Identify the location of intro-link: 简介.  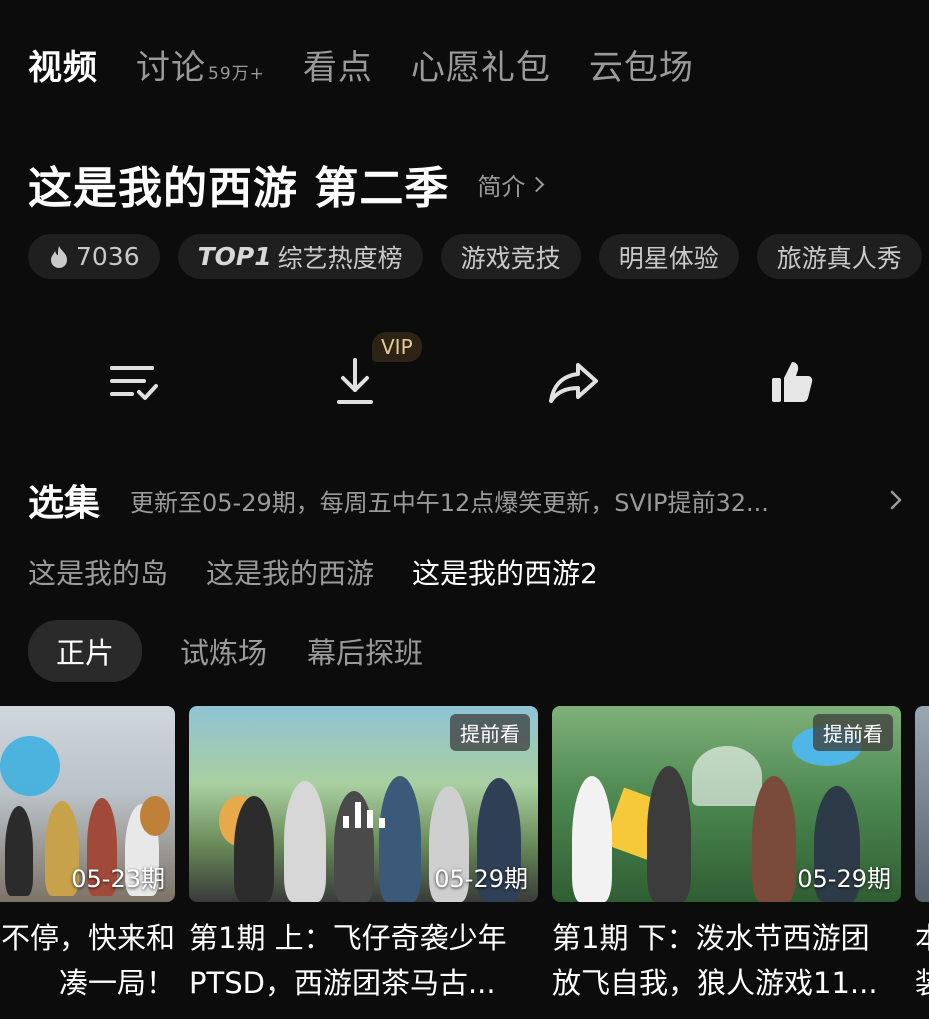
(511, 184).